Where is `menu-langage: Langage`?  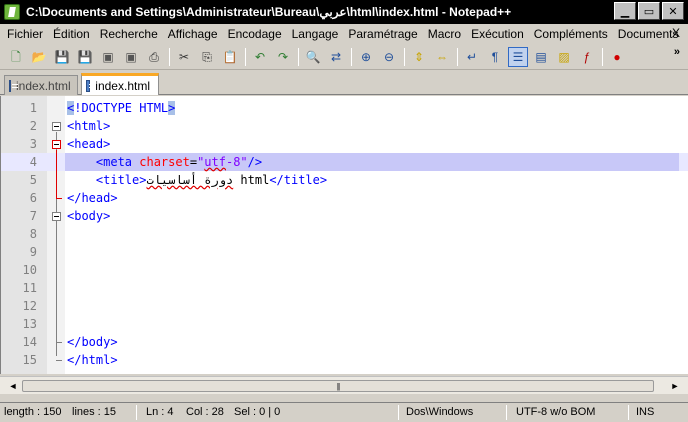
menu-langage: Langage is located at coordinates (315, 34).